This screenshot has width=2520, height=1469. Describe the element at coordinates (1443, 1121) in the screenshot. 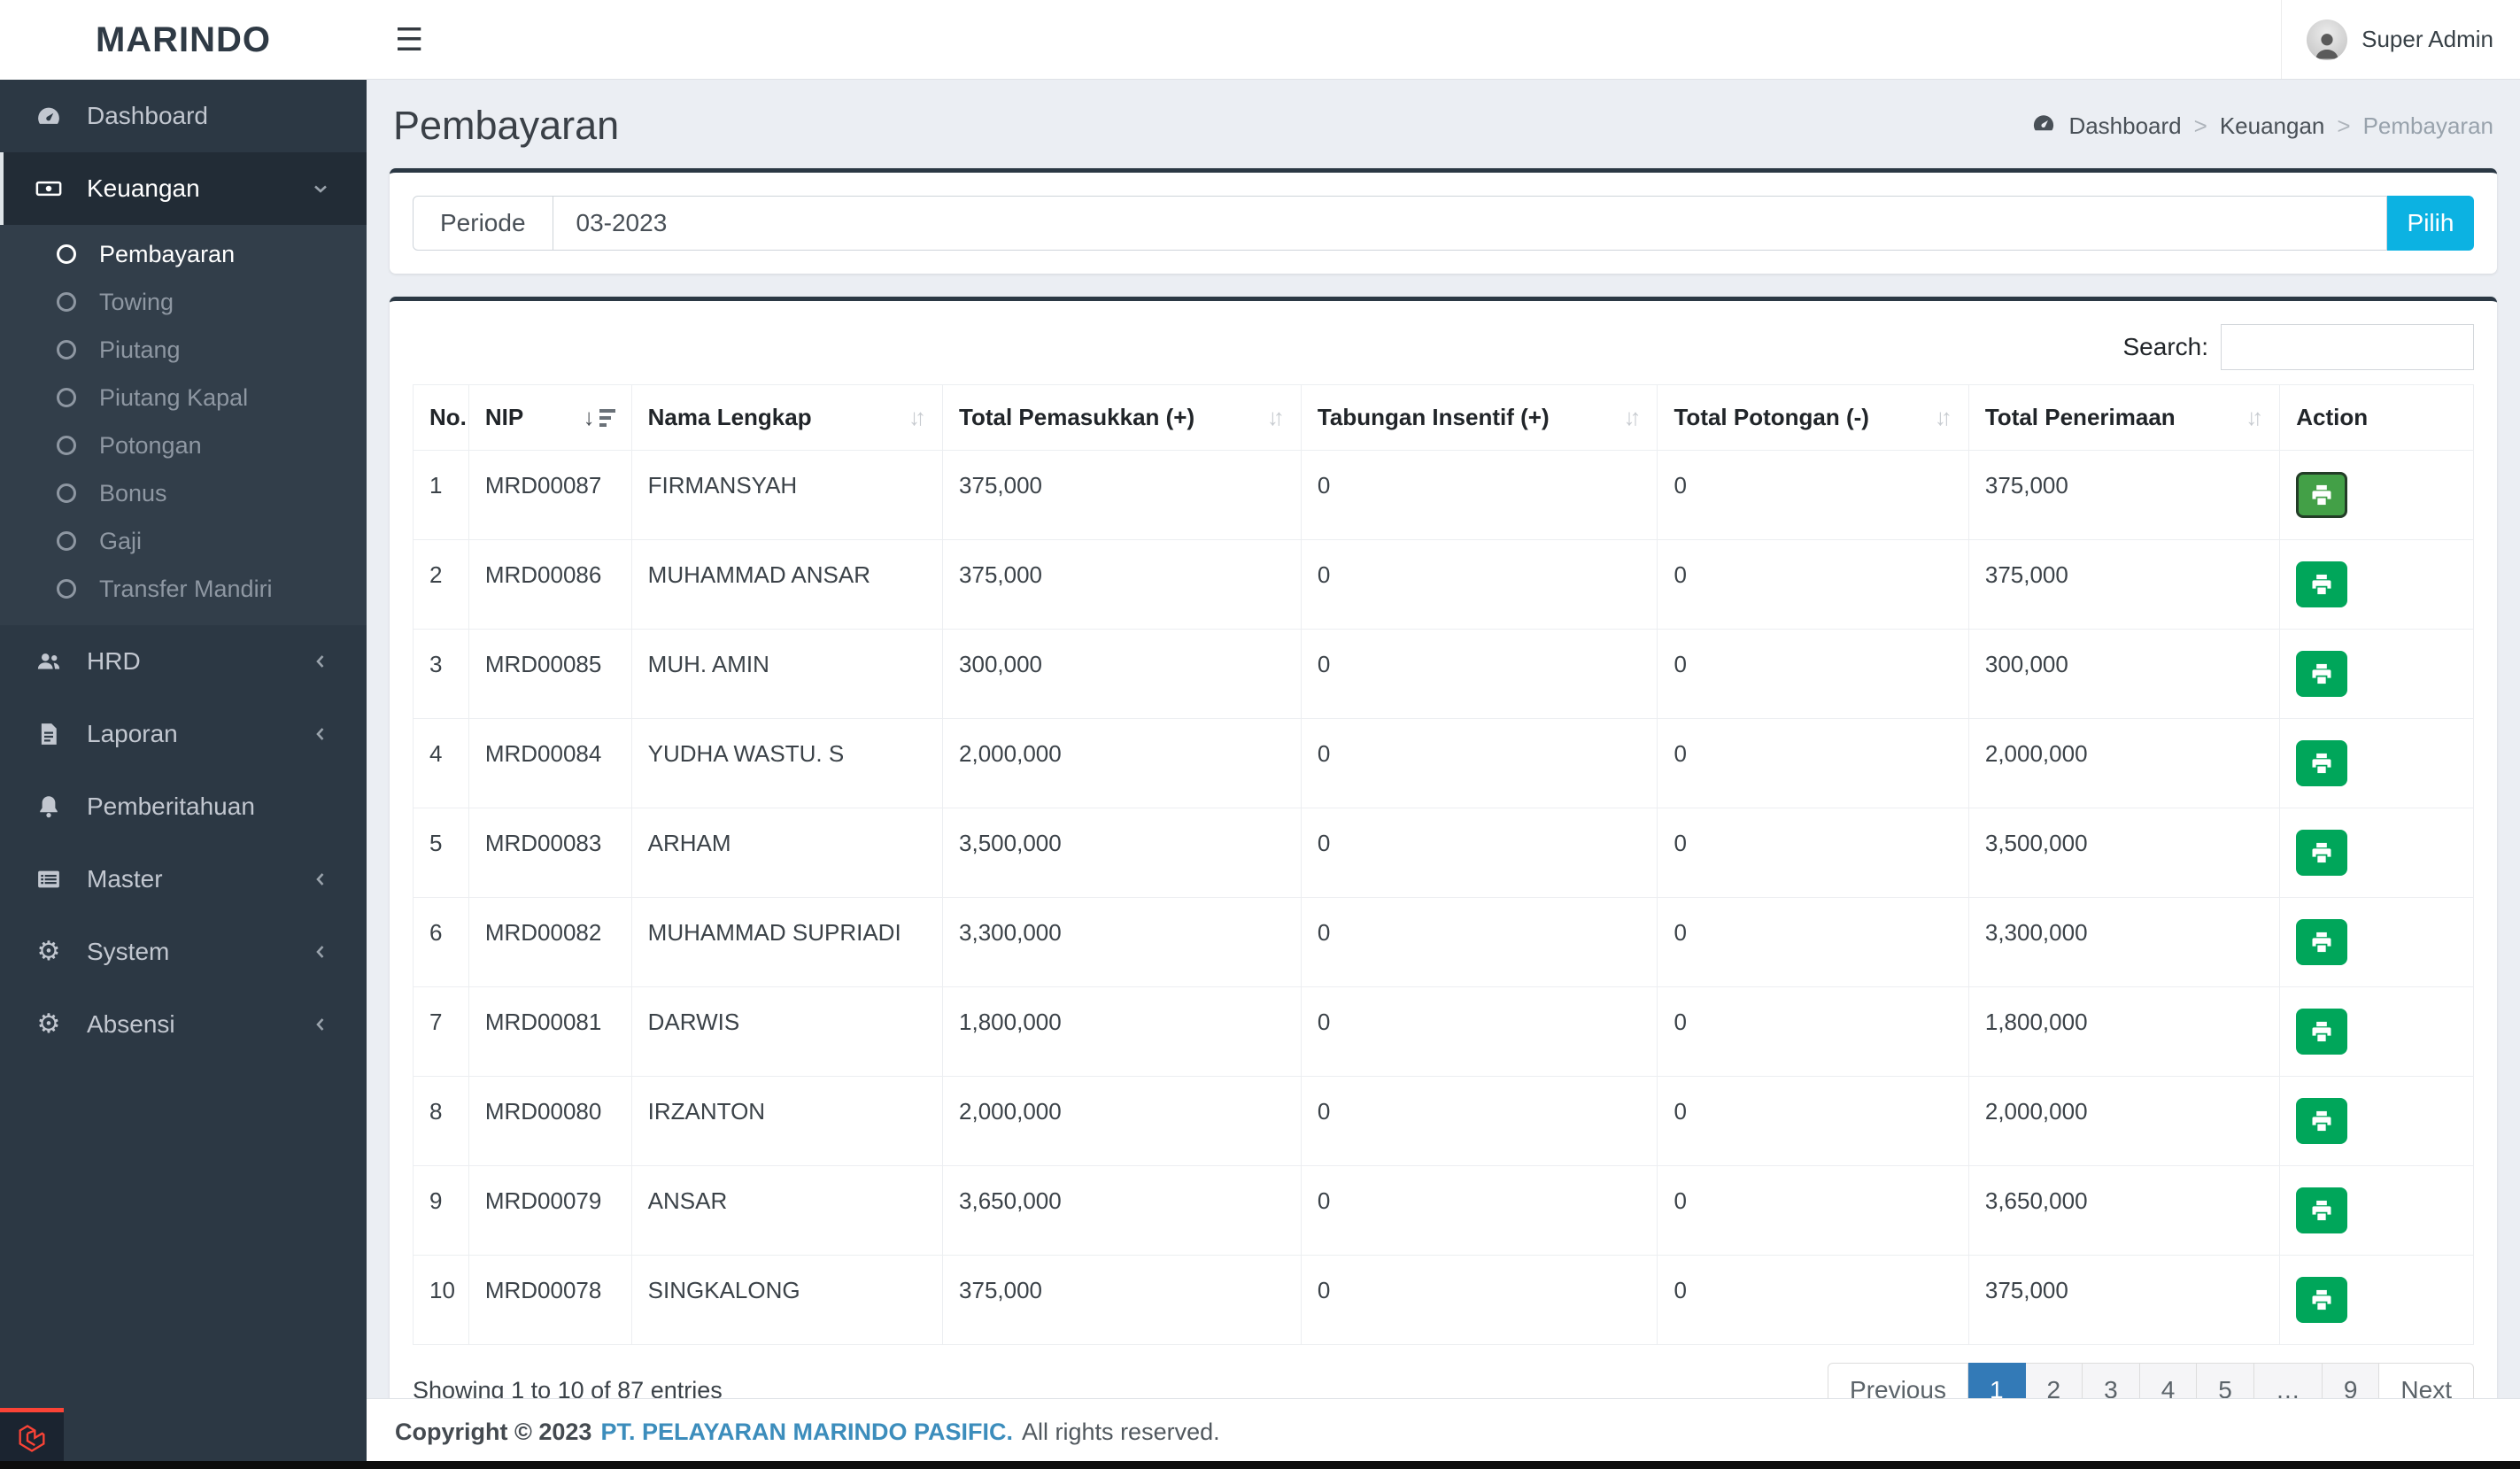

I see `table-row: 8 MRD00080 IRZANTON 2,000,000 00 2,000,000` at that location.